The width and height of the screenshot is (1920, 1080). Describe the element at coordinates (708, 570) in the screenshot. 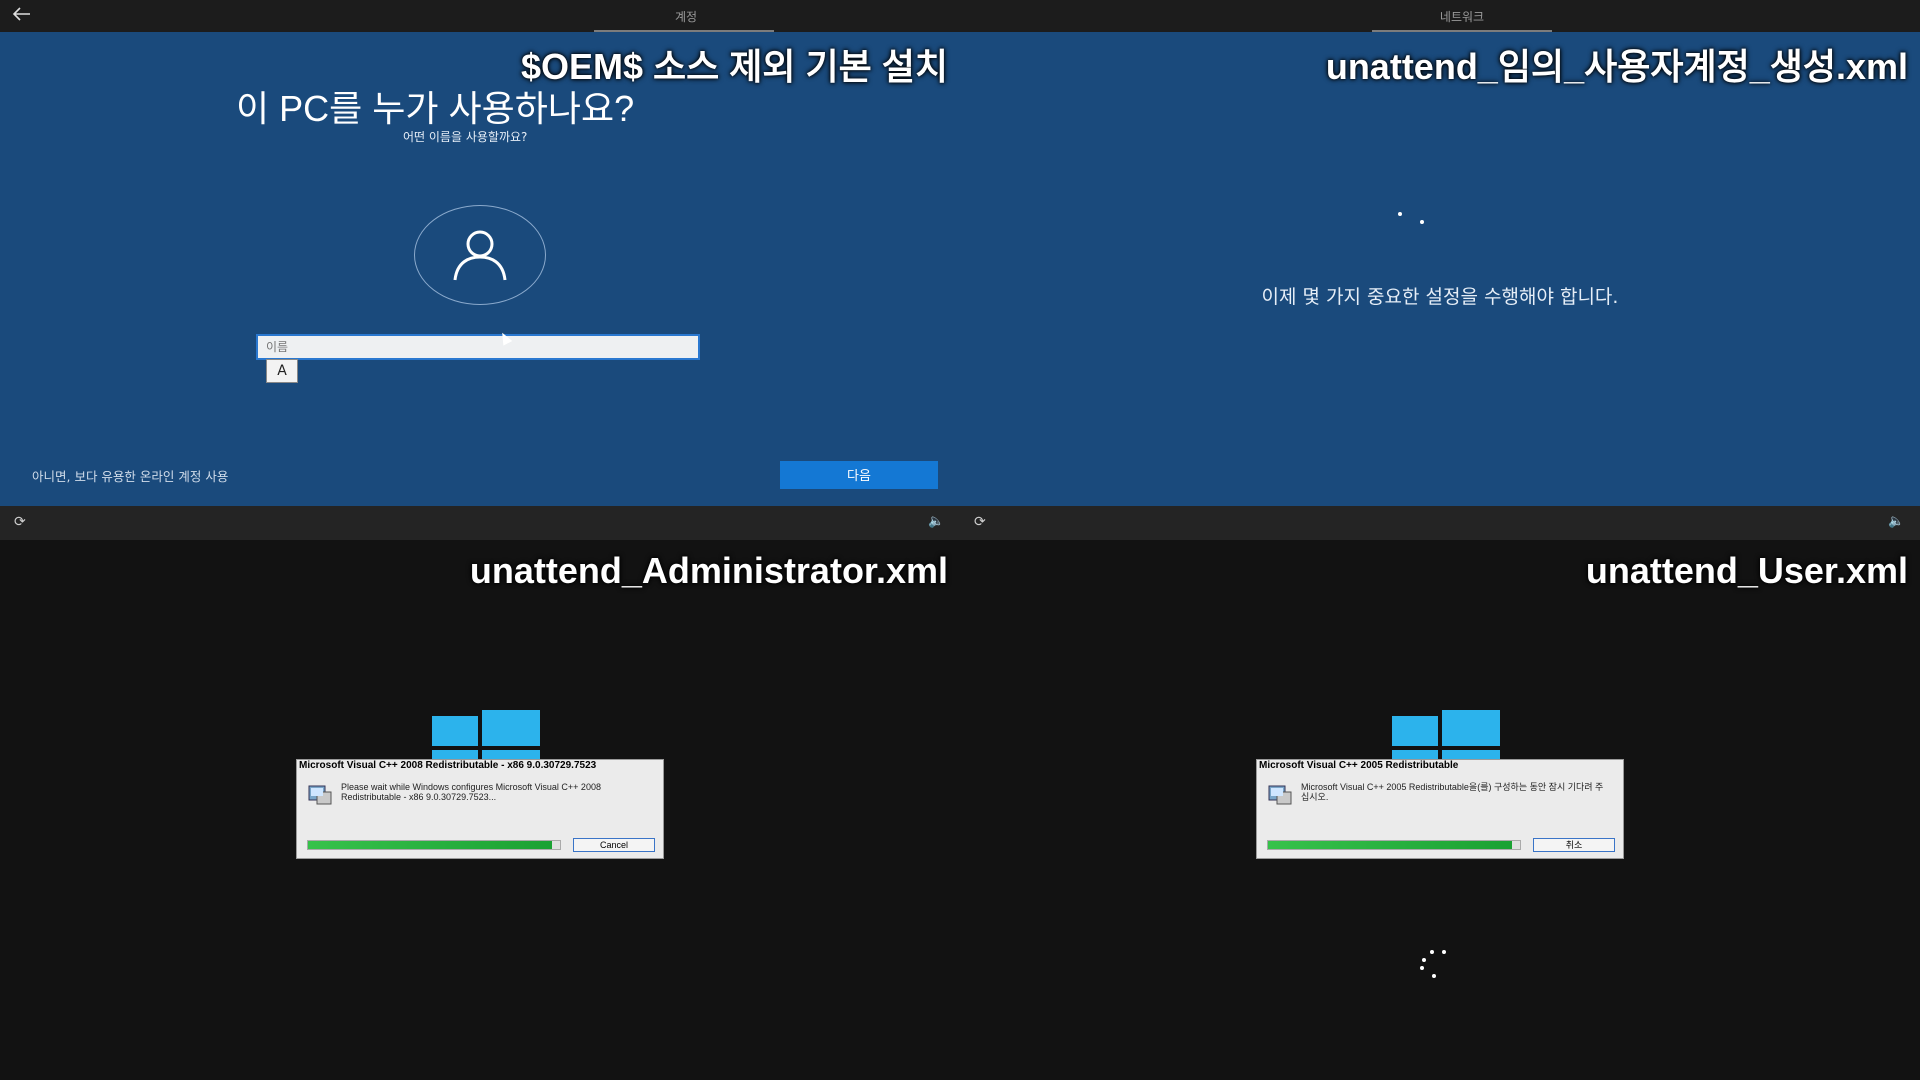

I see `overlay-title: unattend_Administrator.xml` at that location.